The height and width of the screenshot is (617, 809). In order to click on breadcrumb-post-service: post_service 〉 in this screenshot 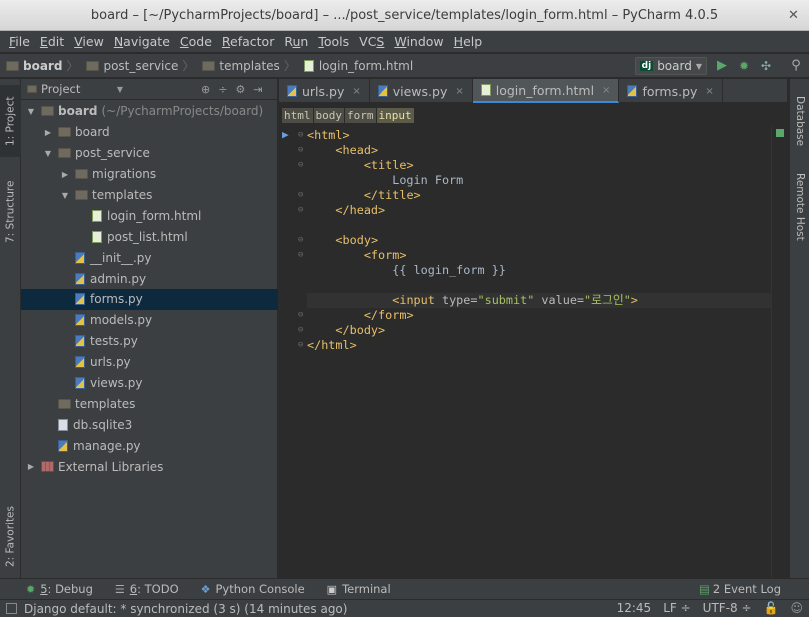, I will do `click(142, 65)`.